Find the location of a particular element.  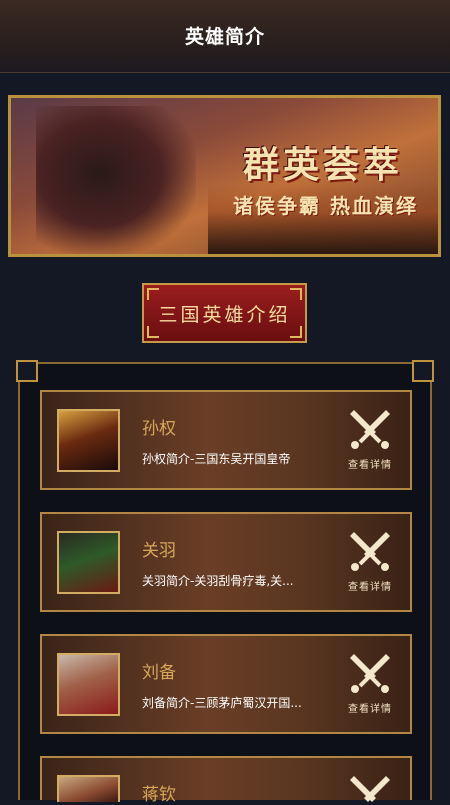

hero-card-guanyu: 关羽 关羽简介-关羽刮骨疗毒,关... 查看详情 is located at coordinates (226, 562).